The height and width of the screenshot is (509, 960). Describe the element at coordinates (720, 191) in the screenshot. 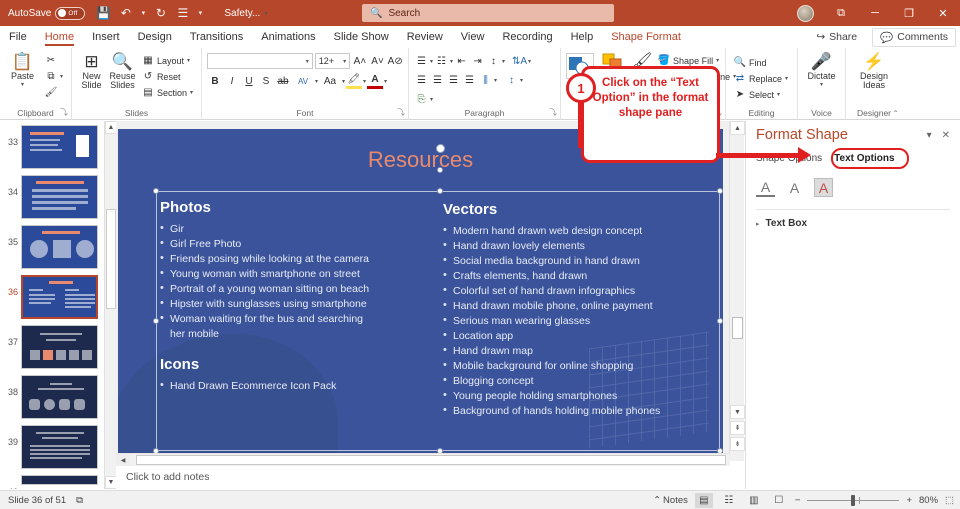

I see `selection-handle-top-right` at that location.